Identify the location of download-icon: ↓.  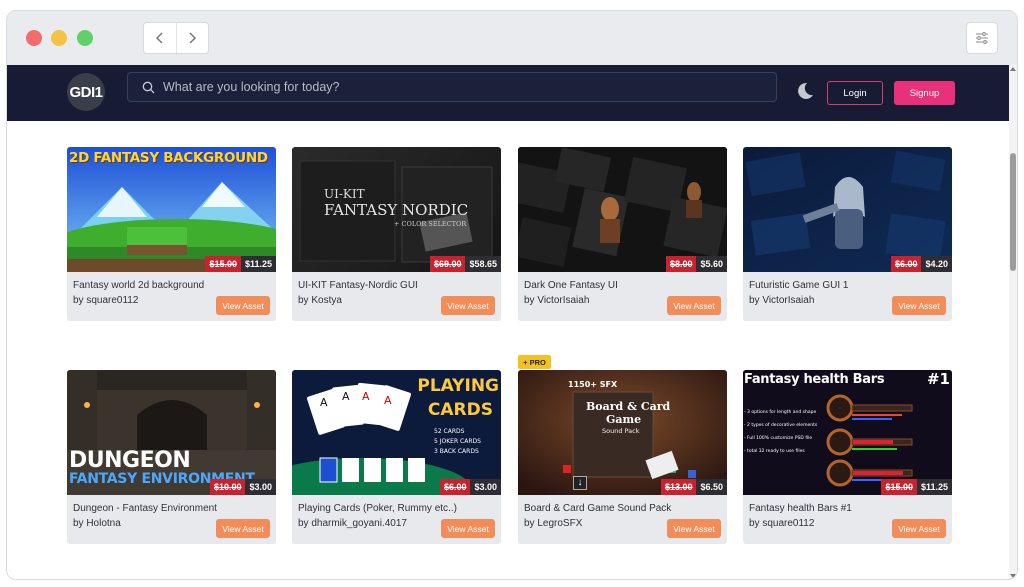
(580, 483).